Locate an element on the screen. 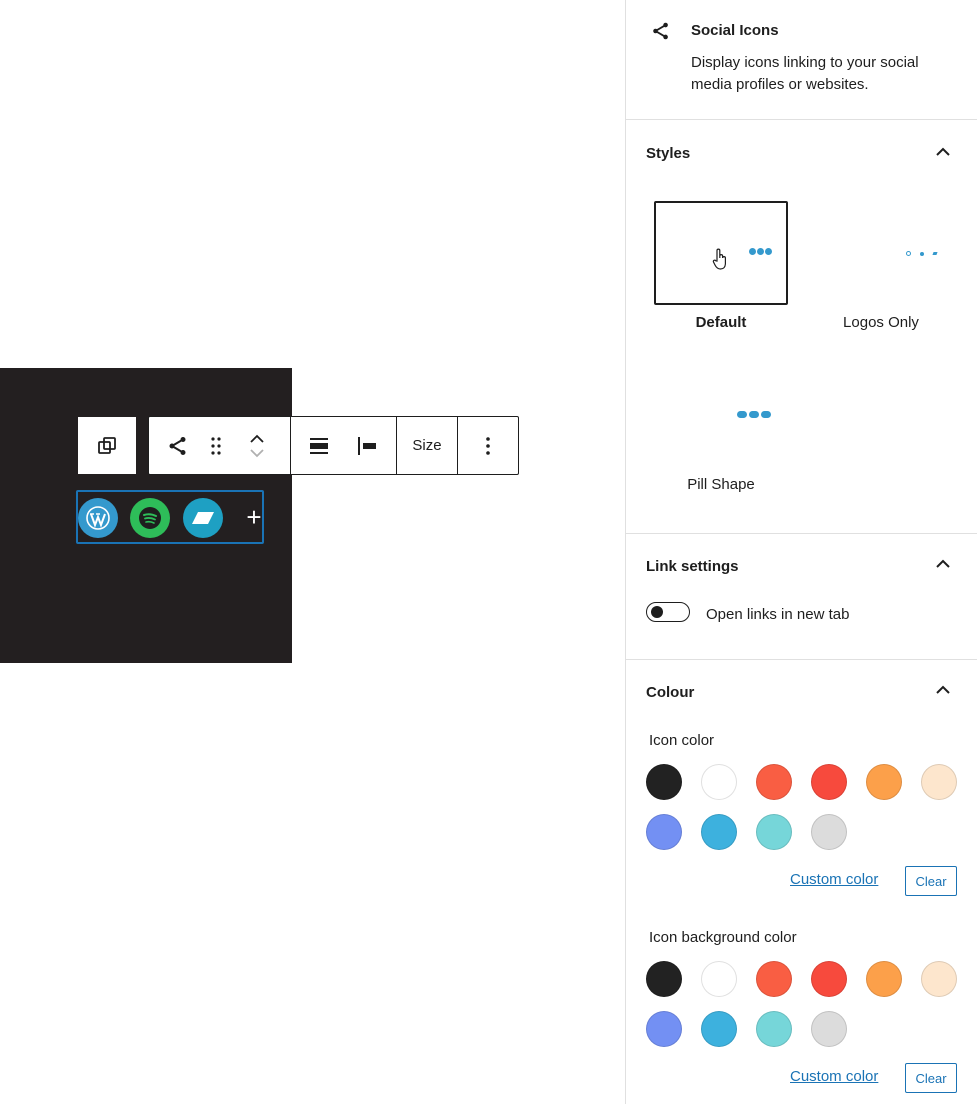 The image size is (977, 1104). toggle-knob is located at coordinates (657, 612).